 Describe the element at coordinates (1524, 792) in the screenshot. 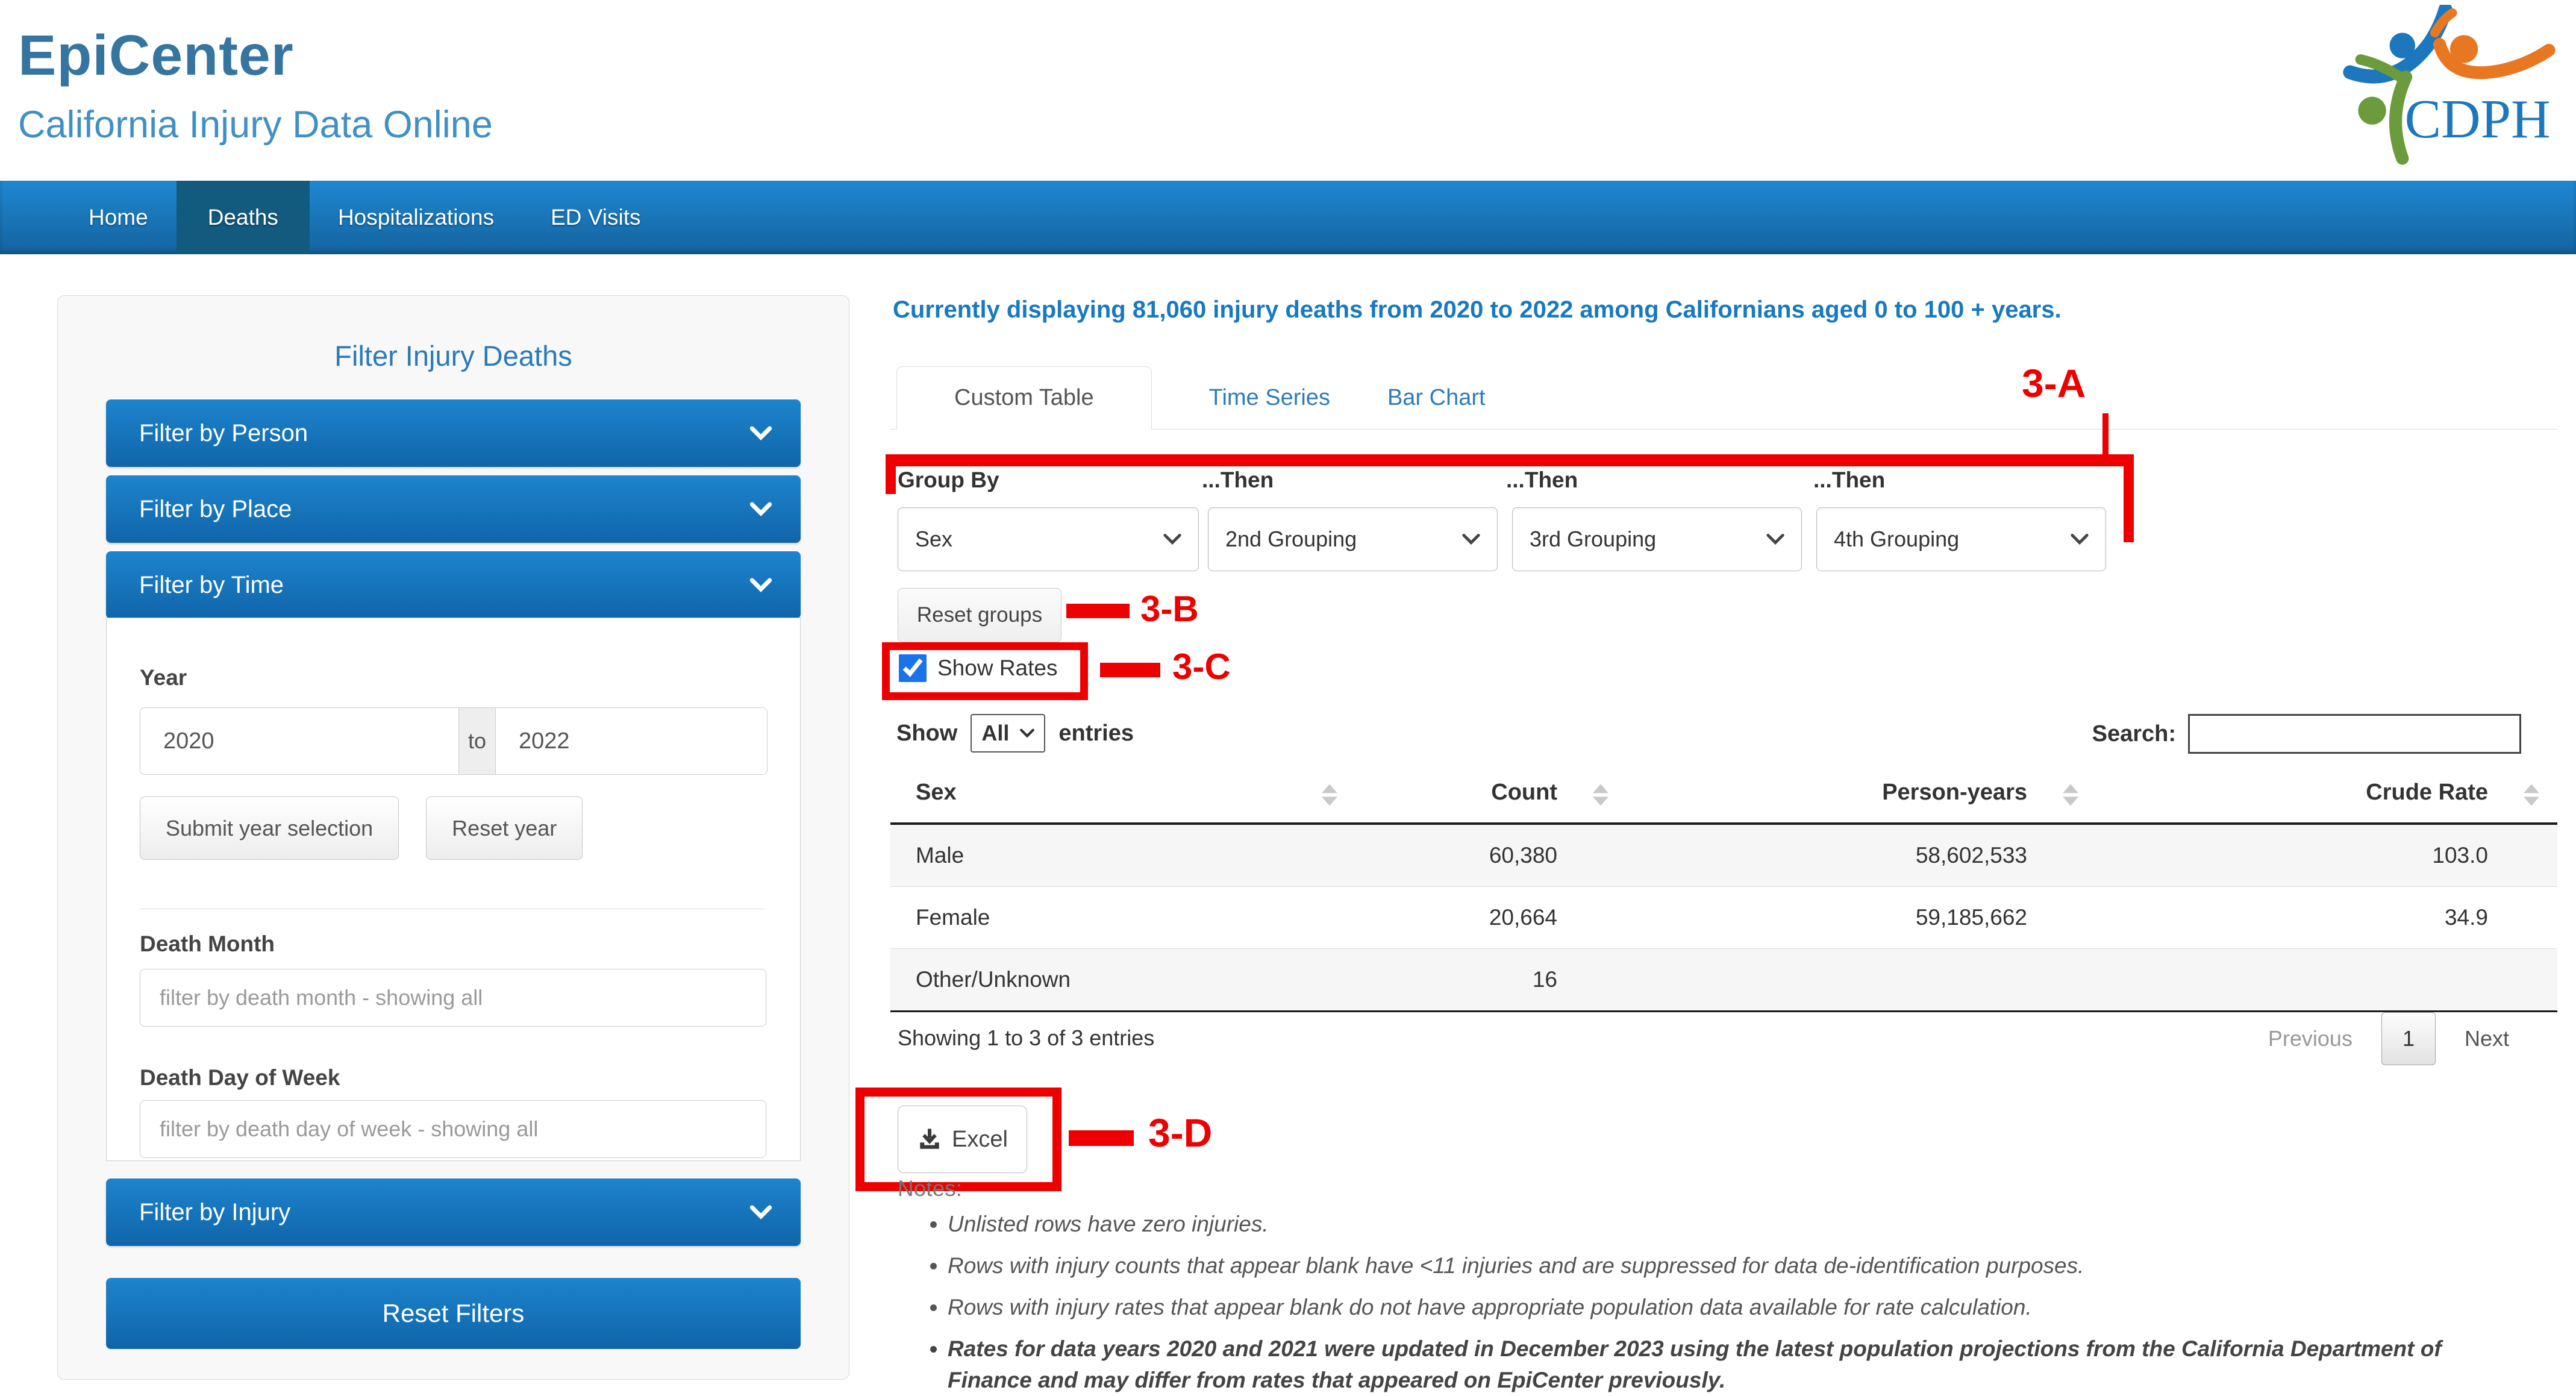

I see `column-header-count-label: Count` at that location.